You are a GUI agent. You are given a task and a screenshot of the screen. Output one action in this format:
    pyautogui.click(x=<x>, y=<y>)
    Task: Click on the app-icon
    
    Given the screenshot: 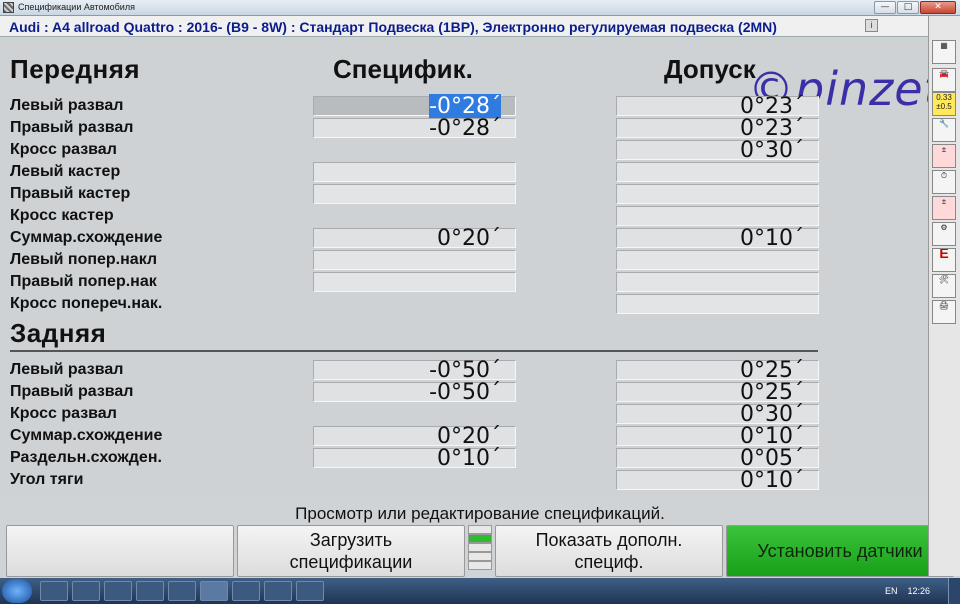 What is the action you would take?
    pyautogui.click(x=8, y=7)
    